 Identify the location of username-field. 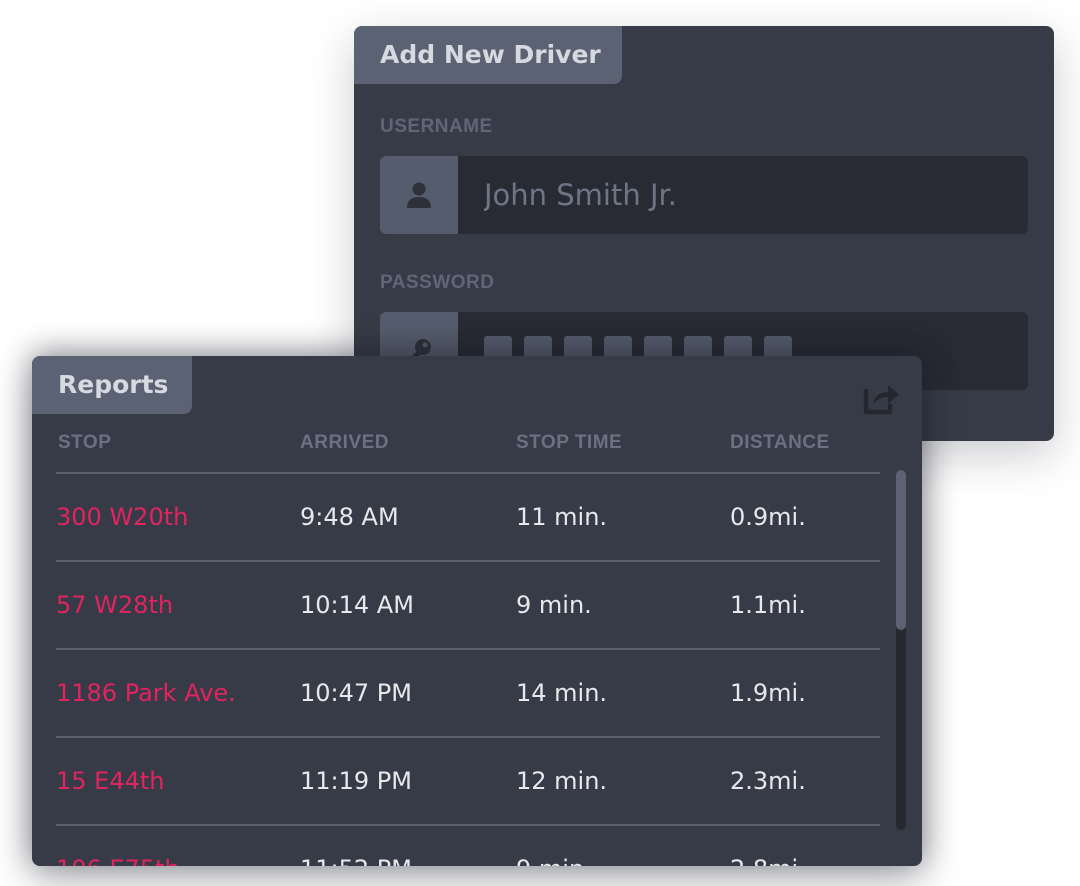
(704, 195).